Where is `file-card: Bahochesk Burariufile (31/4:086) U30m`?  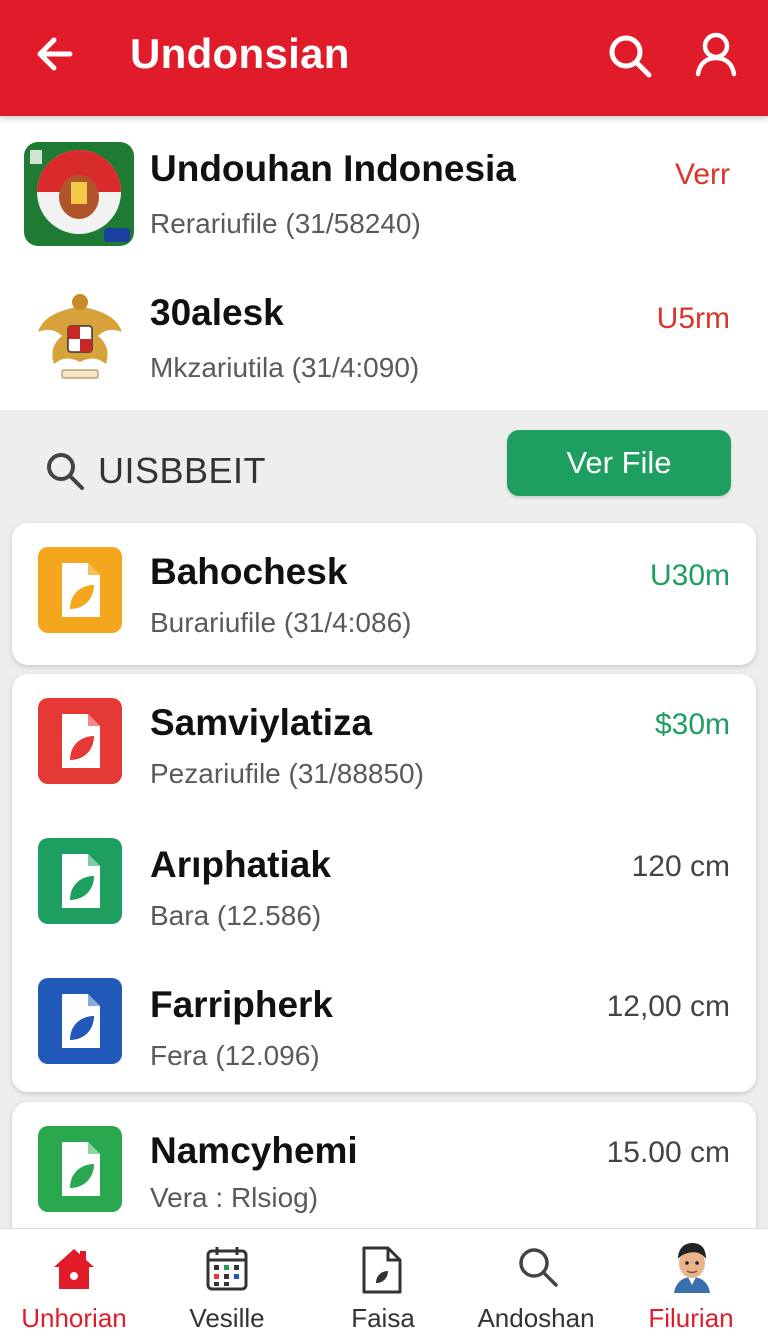
file-card: Bahochesk Burariufile (31/4:086) U30m is located at coordinates (384, 594).